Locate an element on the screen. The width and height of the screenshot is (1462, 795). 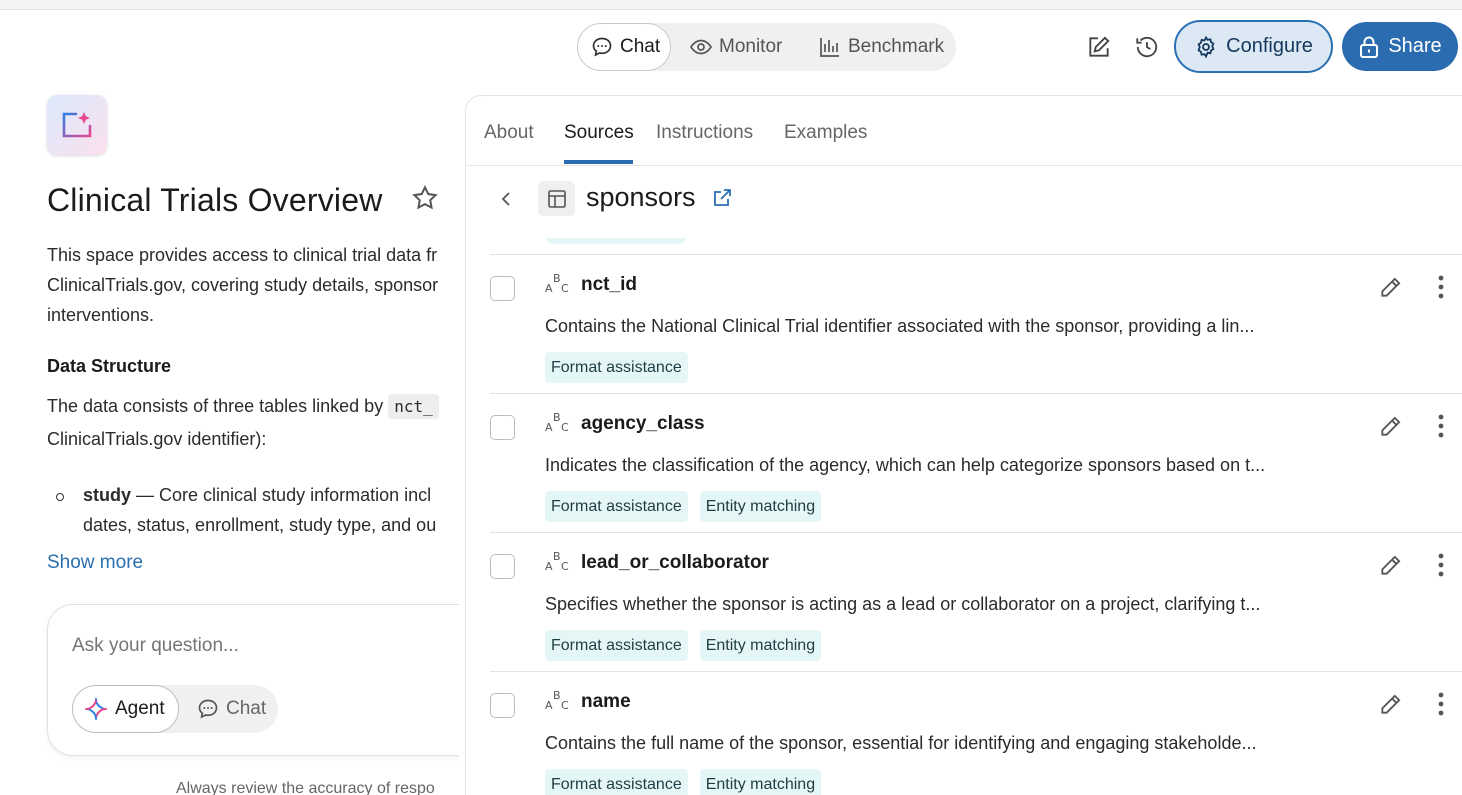
sparkle-frame-icon is located at coordinates (77, 125).